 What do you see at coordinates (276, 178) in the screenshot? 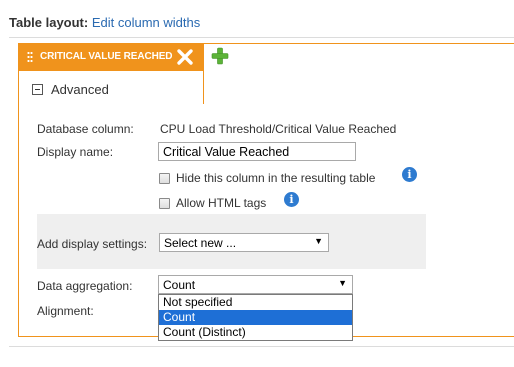
I see `hide-column-label: Hide this column in the resulting table` at bounding box center [276, 178].